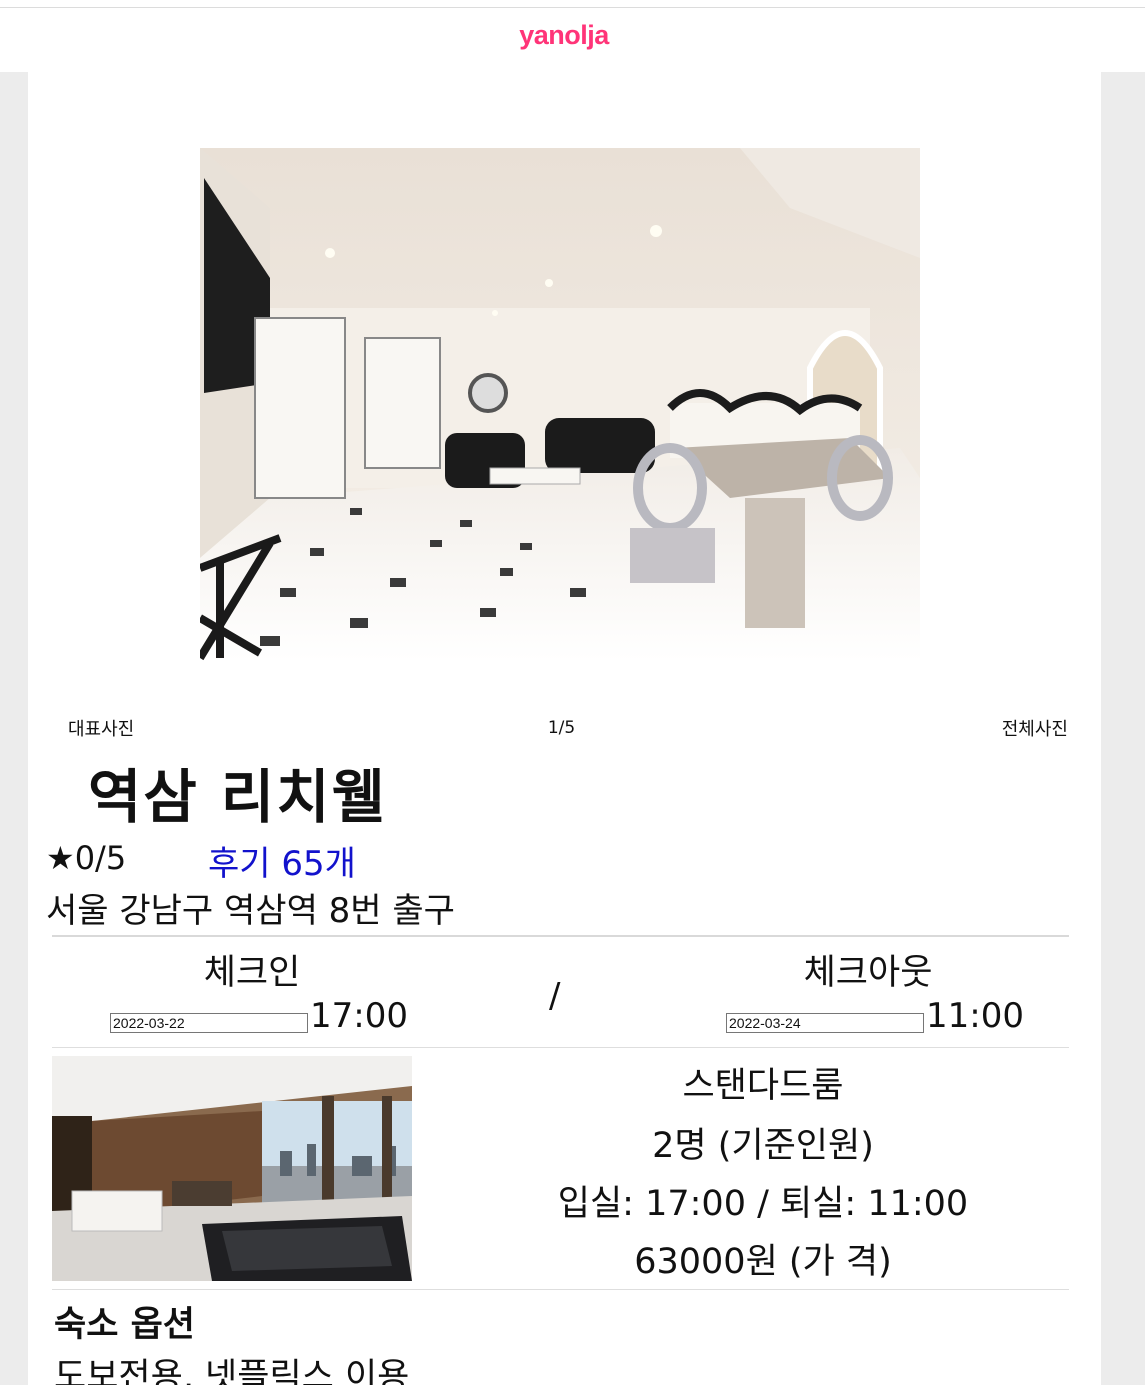  I want to click on hotel-name: 역삼 리치웰, so click(237, 797).